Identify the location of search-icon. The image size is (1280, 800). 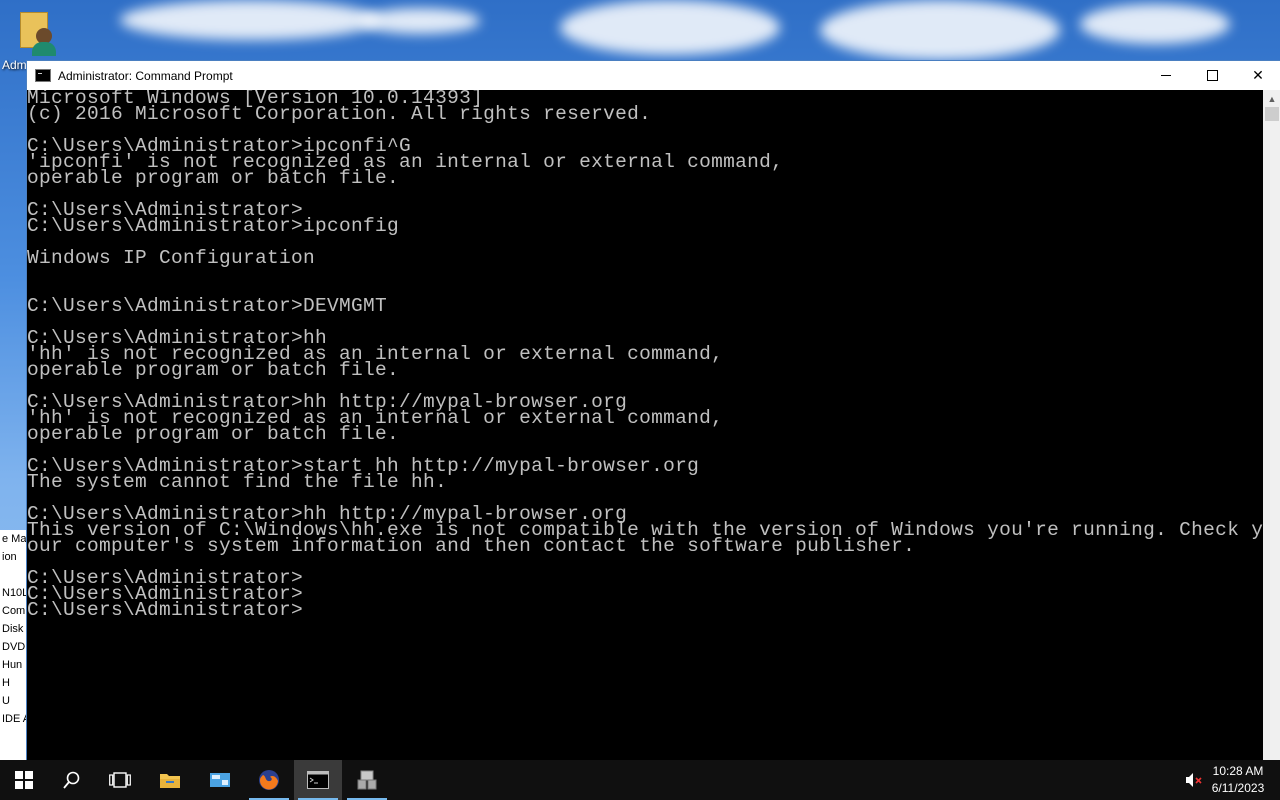
(71, 780).